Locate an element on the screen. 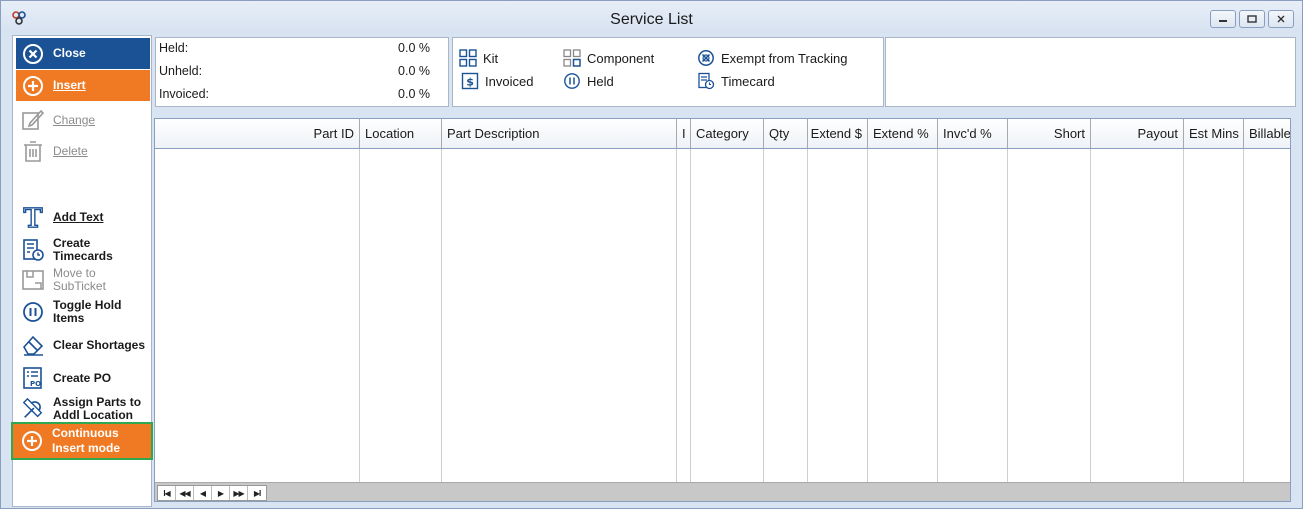 Image resolution: width=1303 pixels, height=509 pixels. create-po-button: PO Create PO is located at coordinates (83, 378).